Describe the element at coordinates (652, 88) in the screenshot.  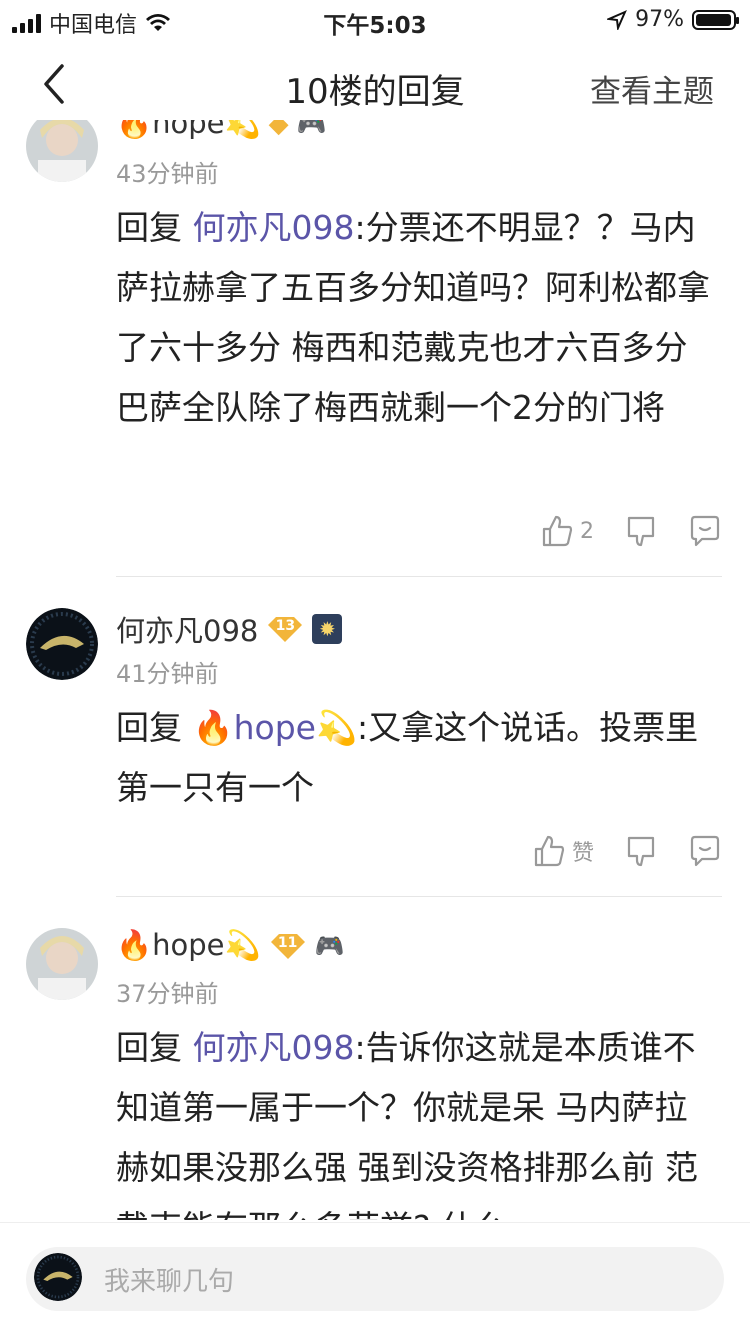
I see `view-topic-link: 查看主题` at that location.